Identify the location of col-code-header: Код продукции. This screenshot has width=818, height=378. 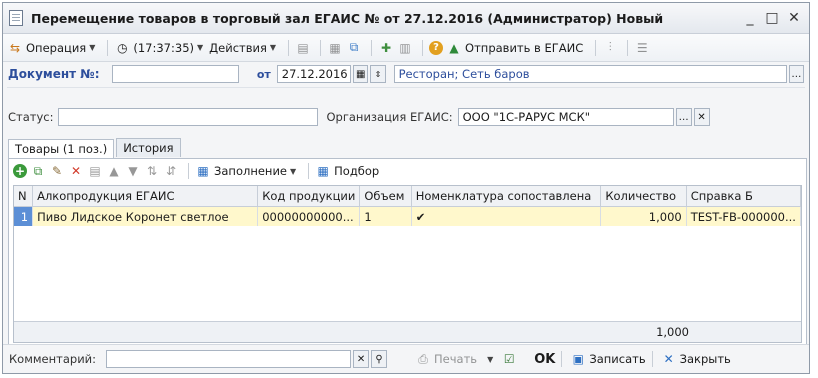
(309, 196).